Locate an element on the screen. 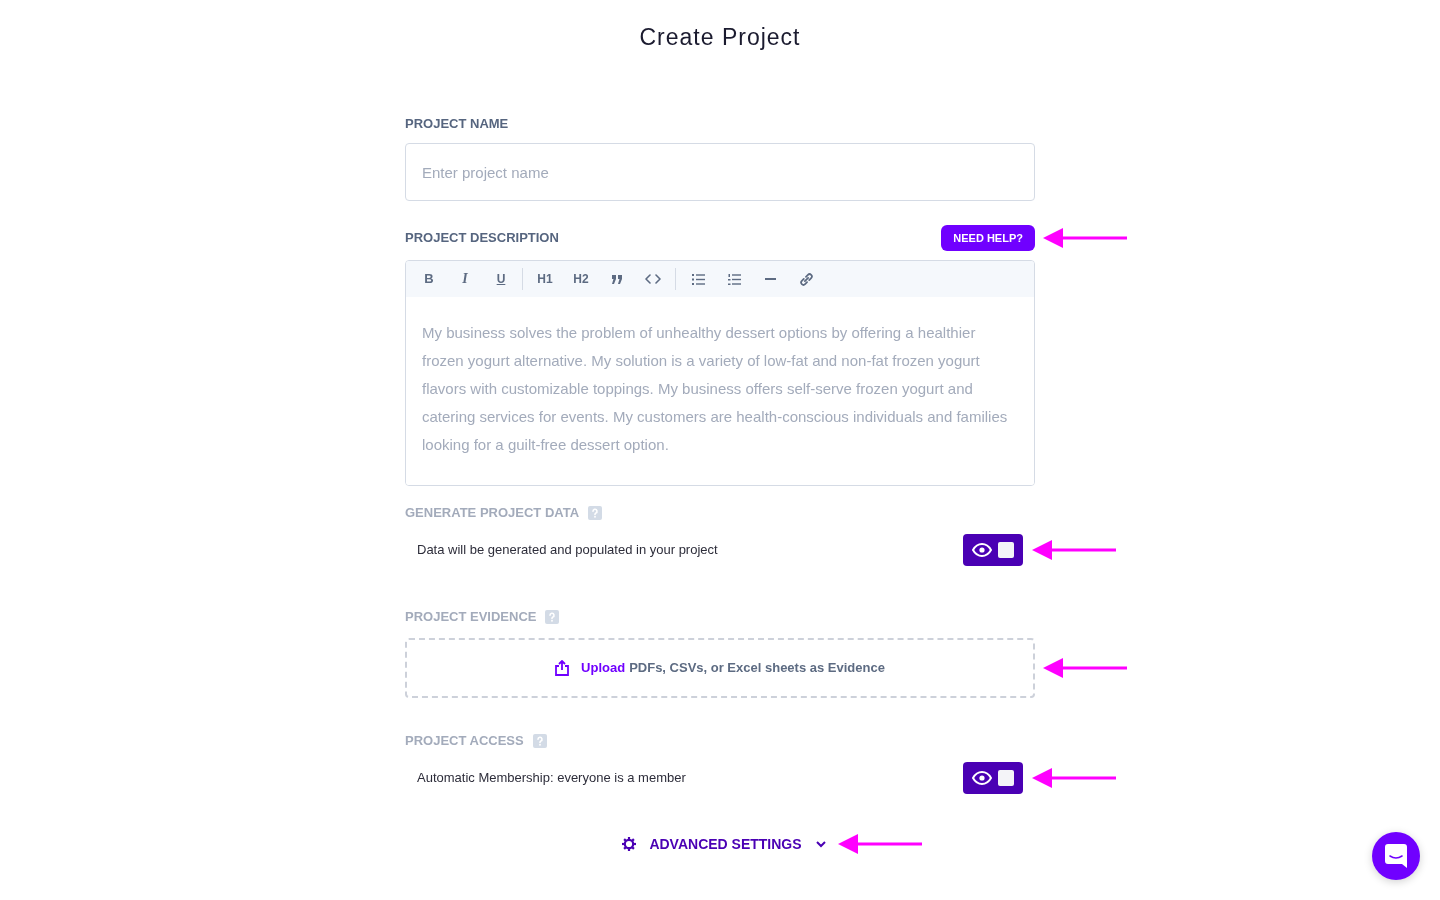 This screenshot has height=900, width=1440. setting-description: Automatic Membership: everyone is a member is located at coordinates (551, 778).